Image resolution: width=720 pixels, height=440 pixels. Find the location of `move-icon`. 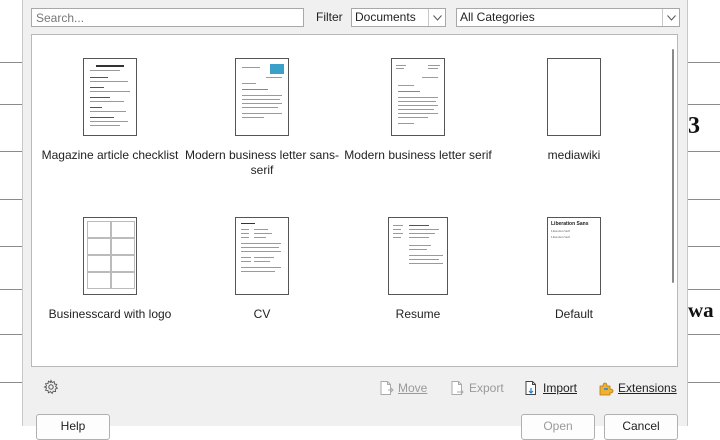

move-icon is located at coordinates (387, 388).